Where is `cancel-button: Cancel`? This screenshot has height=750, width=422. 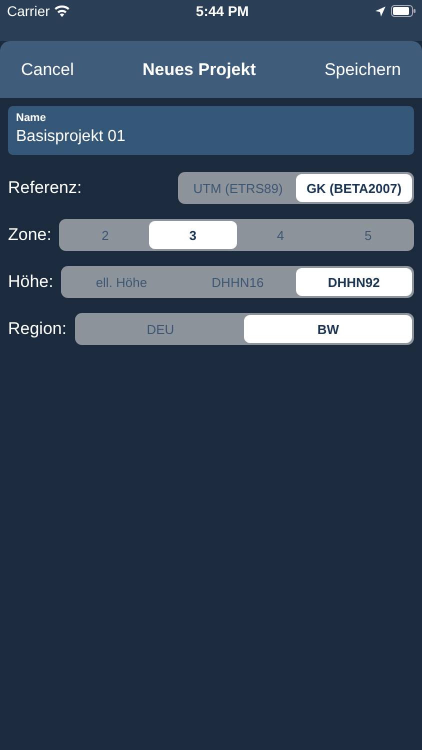 cancel-button: Cancel is located at coordinates (47, 70).